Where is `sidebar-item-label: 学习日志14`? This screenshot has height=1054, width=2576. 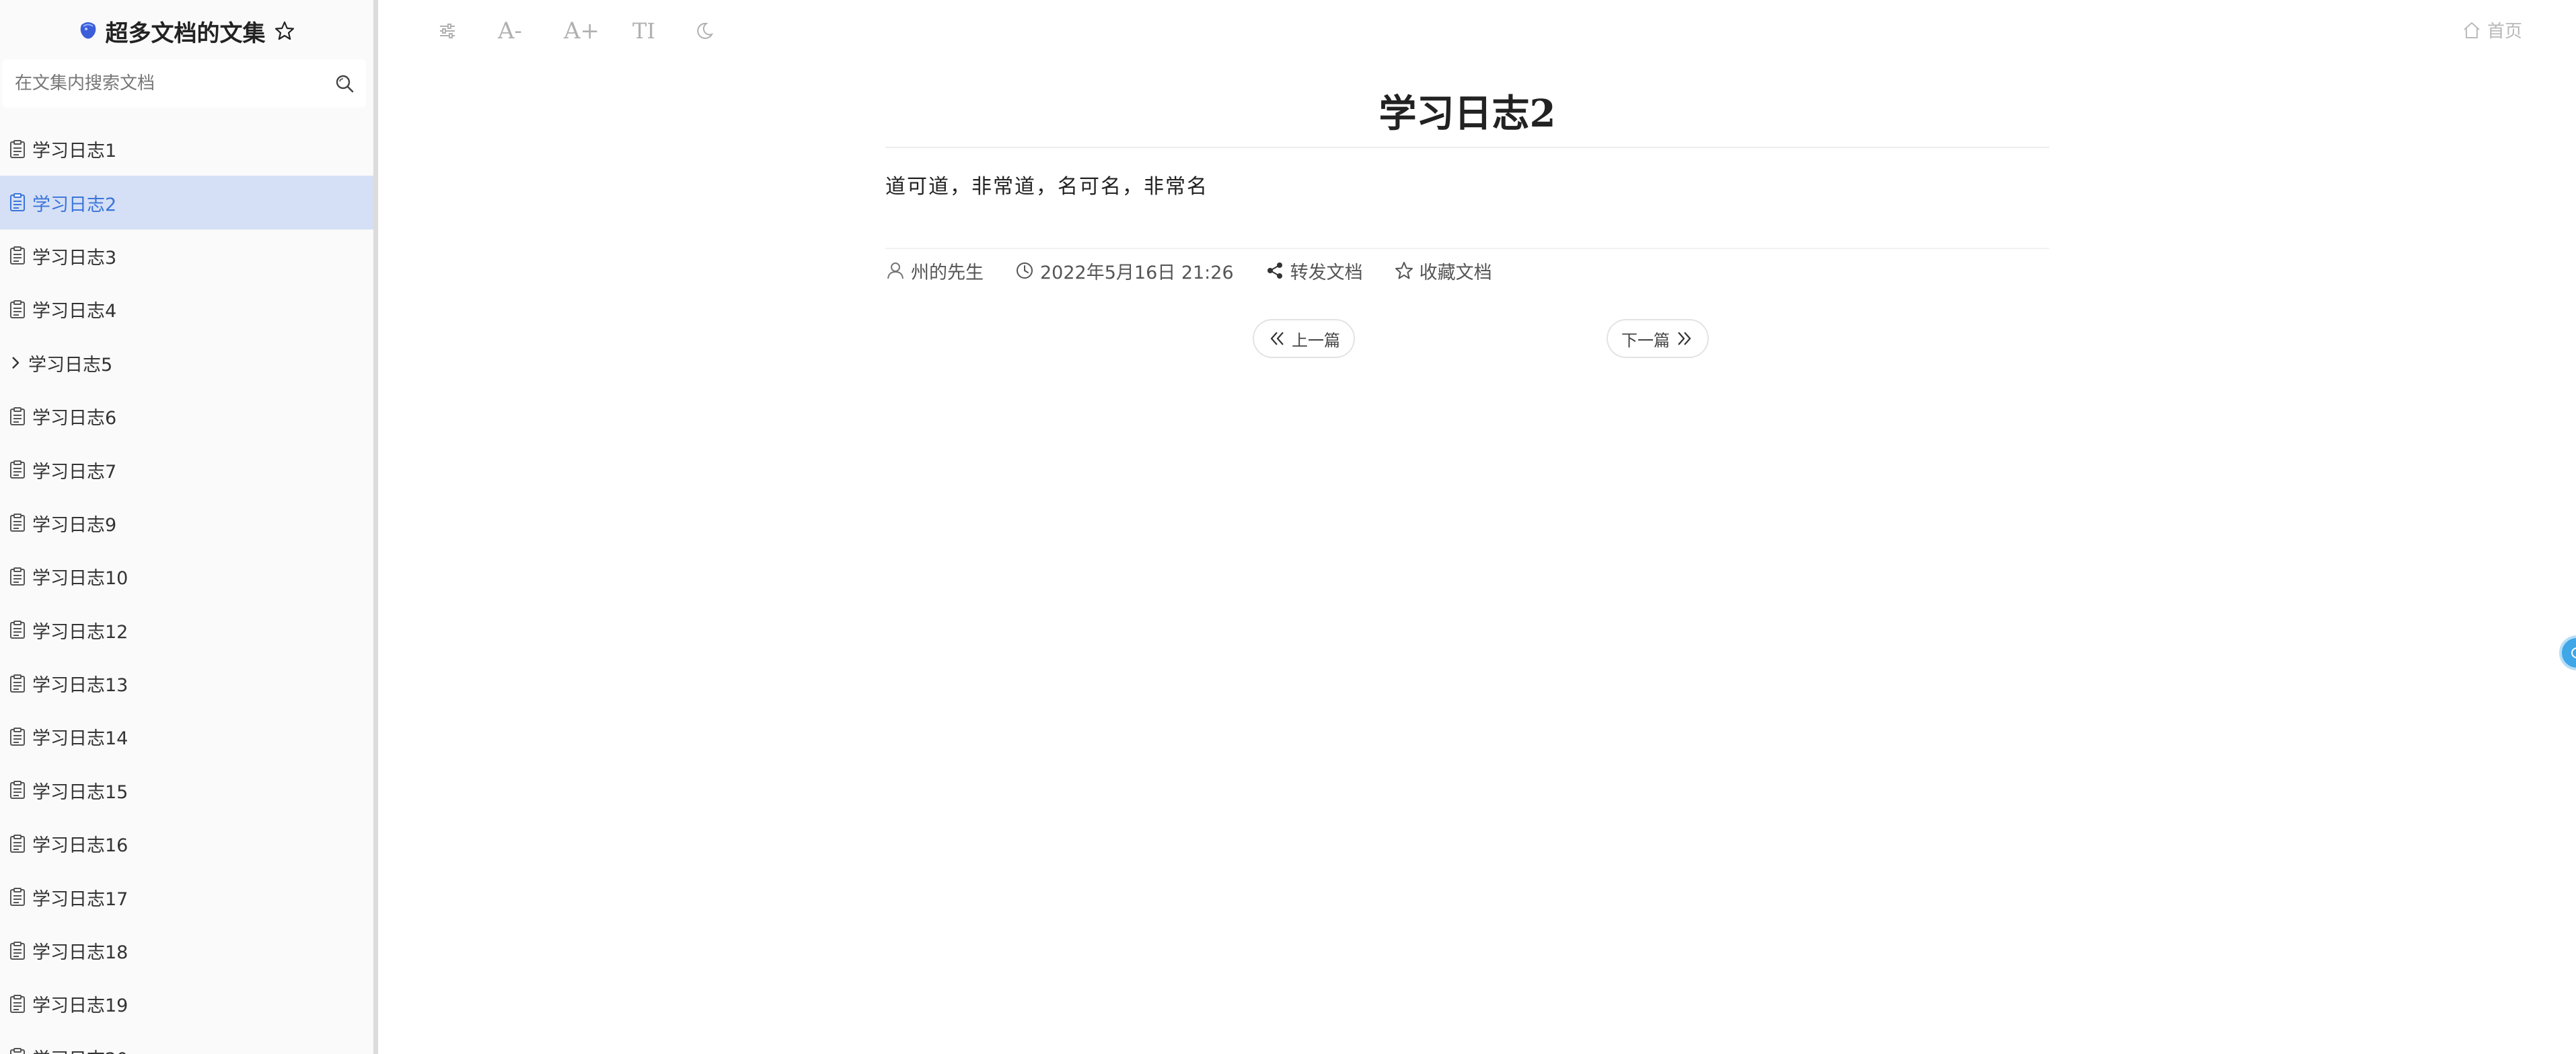
sidebar-item-label: 学习日志14 is located at coordinates (80, 739).